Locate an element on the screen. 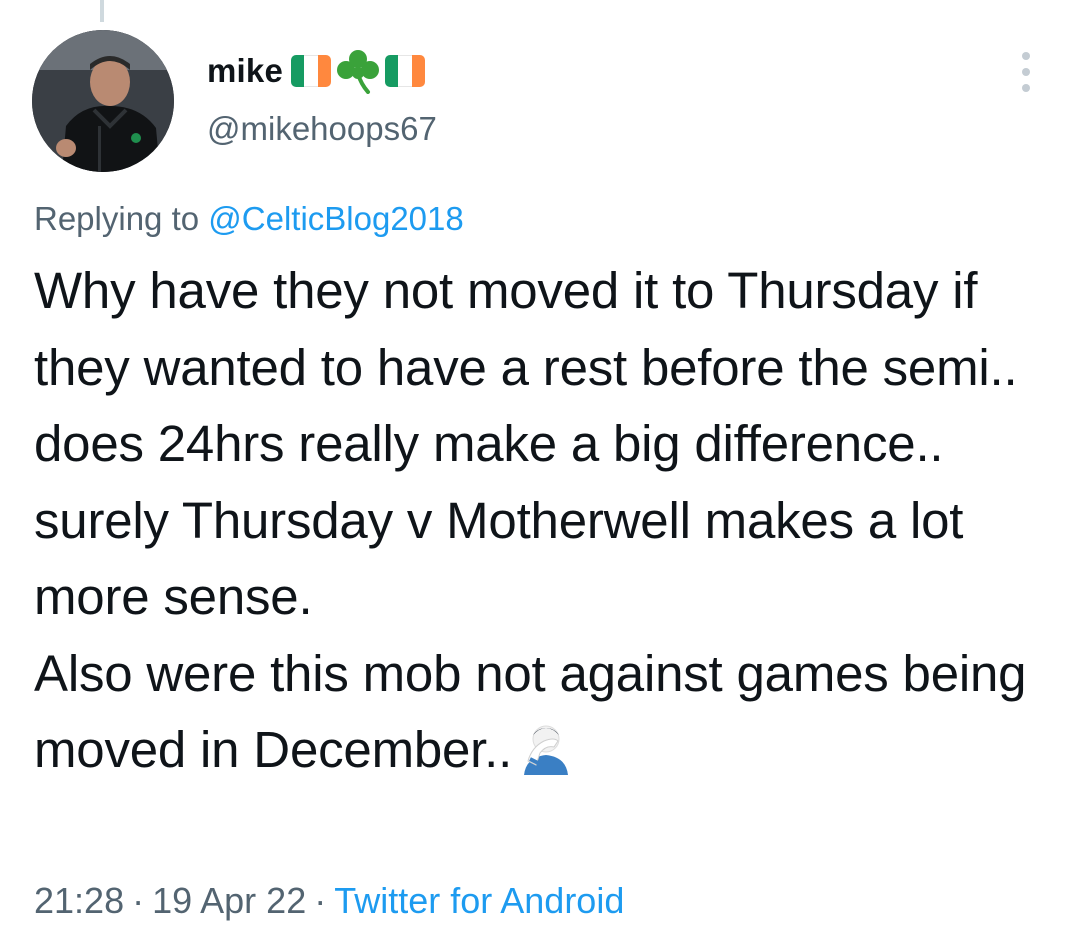 Image resolution: width=1080 pixels, height=946 pixels. replying-prefix: Replying to is located at coordinates (121, 218).